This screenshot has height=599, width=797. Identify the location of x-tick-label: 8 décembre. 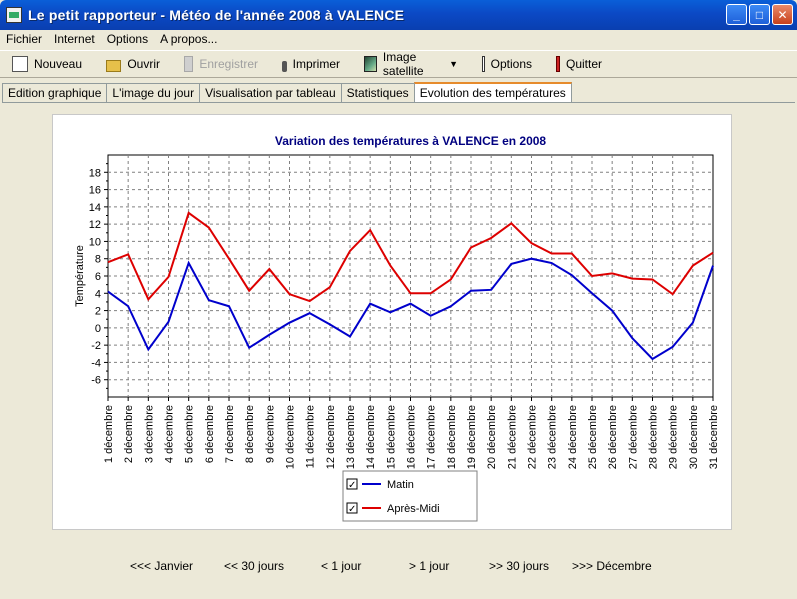
(250, 434).